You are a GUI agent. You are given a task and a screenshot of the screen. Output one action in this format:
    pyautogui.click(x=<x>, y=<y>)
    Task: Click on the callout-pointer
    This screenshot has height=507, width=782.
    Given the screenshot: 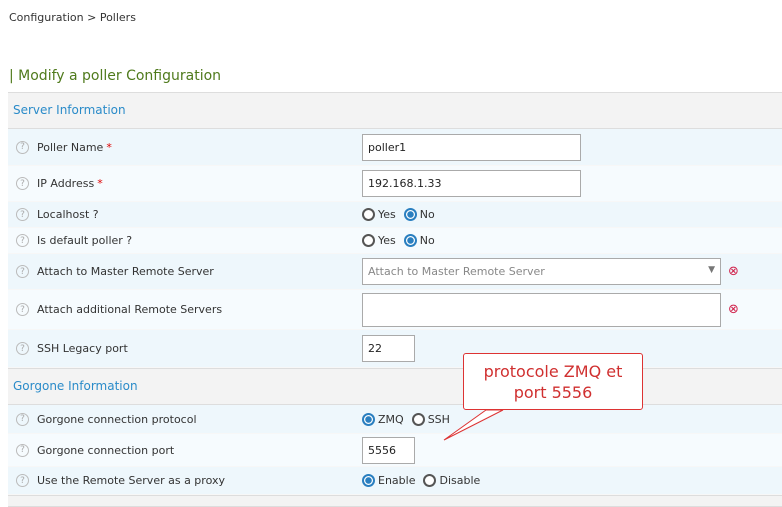 What is the action you would take?
    pyautogui.click(x=473, y=425)
    